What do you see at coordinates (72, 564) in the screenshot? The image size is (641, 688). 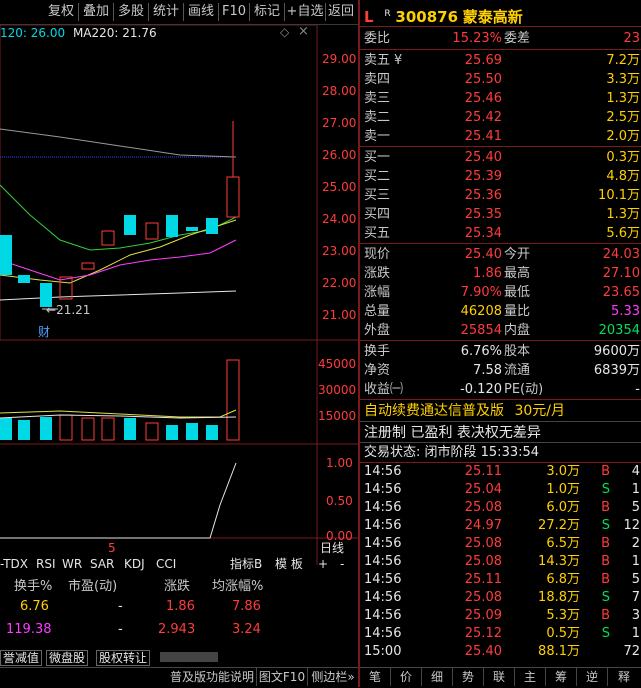 I see `tab-wr: WR` at bounding box center [72, 564].